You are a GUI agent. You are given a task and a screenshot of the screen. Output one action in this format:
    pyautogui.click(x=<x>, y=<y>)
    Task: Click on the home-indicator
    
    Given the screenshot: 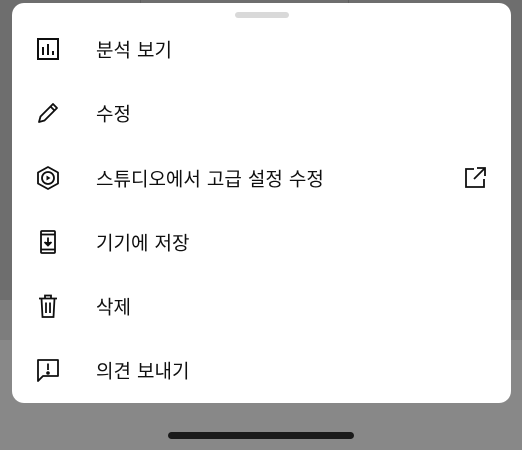 What is the action you would take?
    pyautogui.click(x=261, y=435)
    